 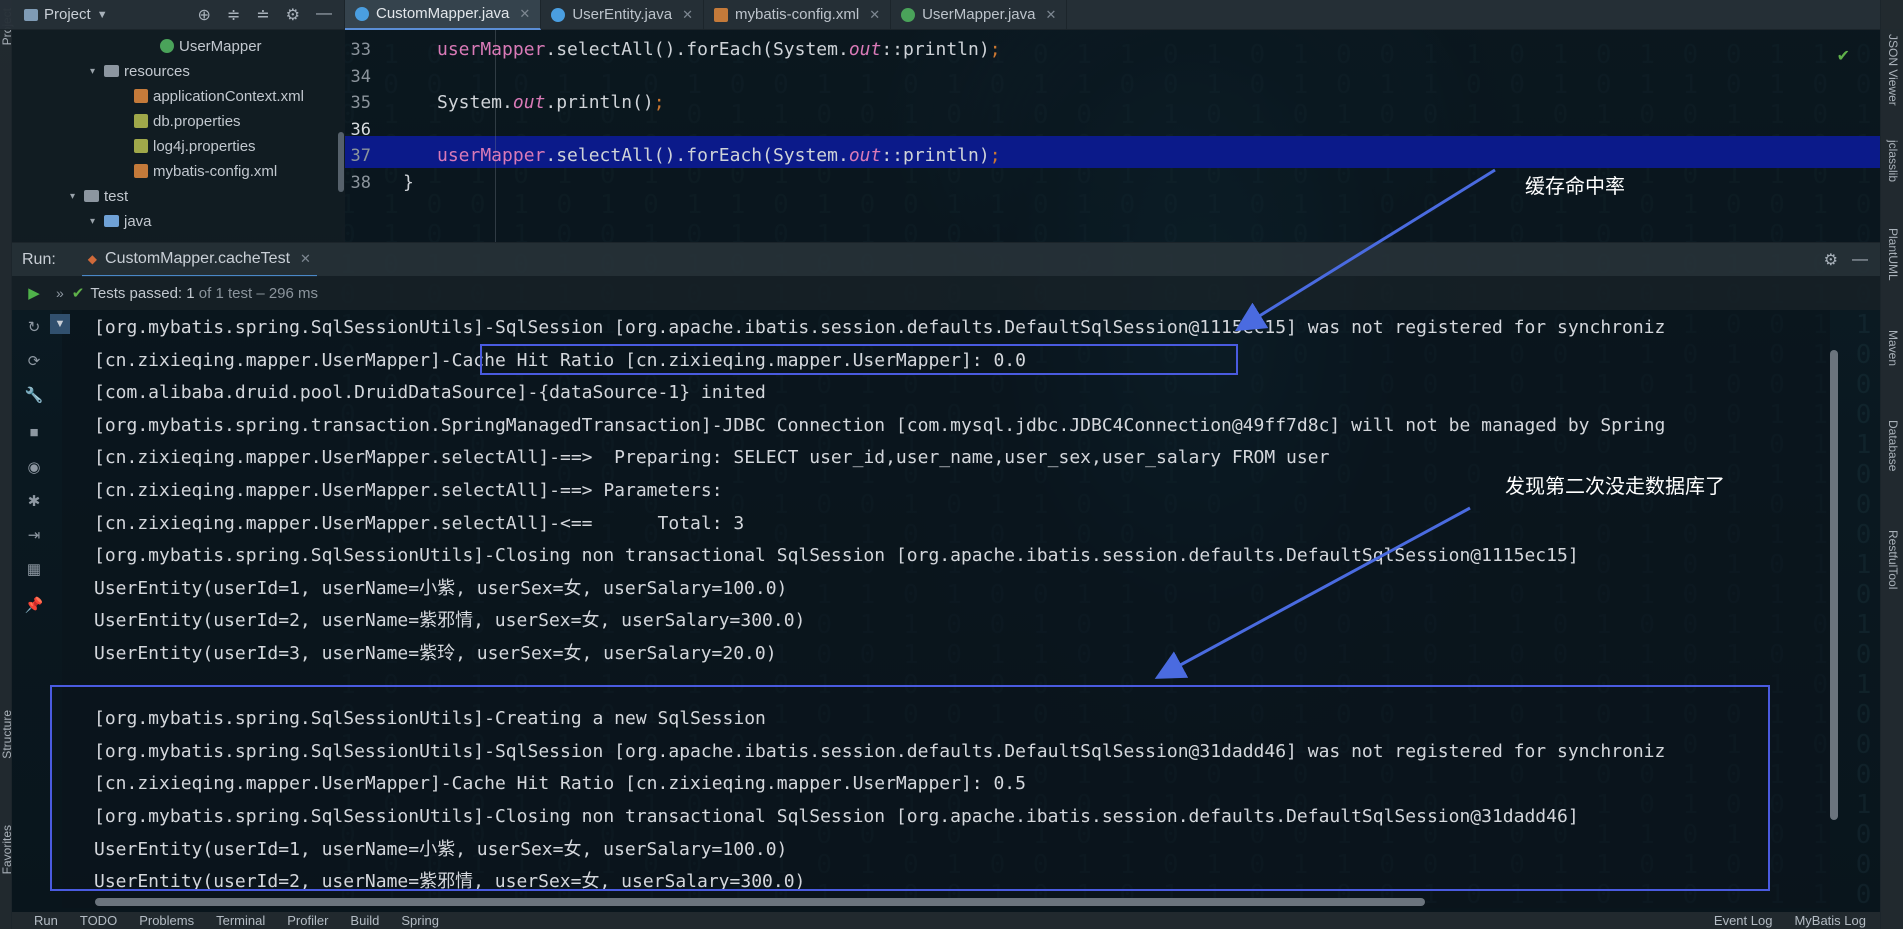 What do you see at coordinates (140, 71) in the screenshot?
I see `tree-item: ▾ resources` at bounding box center [140, 71].